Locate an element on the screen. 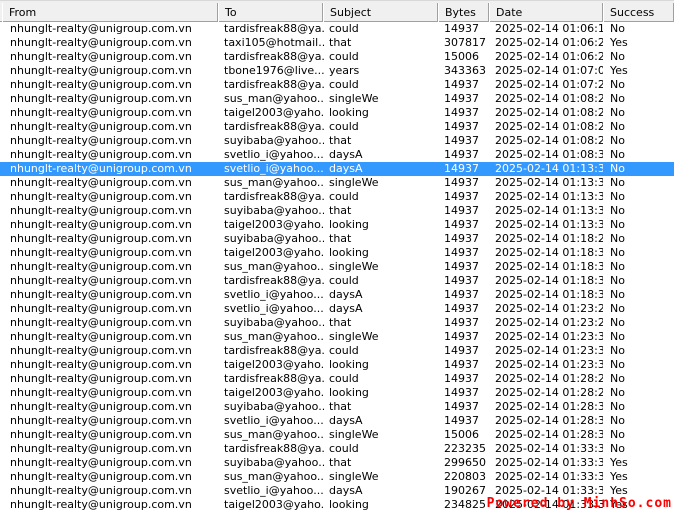  column-header-from: From is located at coordinates (110, 12).